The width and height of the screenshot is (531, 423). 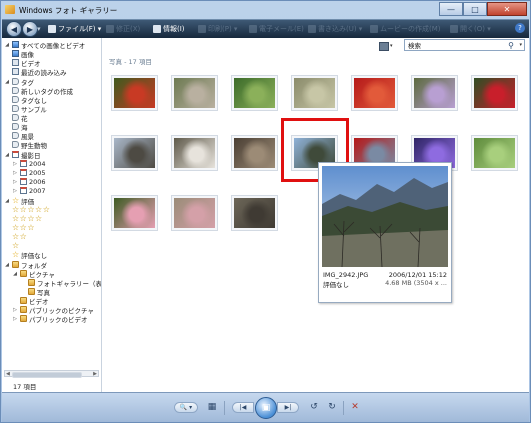 I want to click on info-button: 情報(I), so click(x=169, y=29).